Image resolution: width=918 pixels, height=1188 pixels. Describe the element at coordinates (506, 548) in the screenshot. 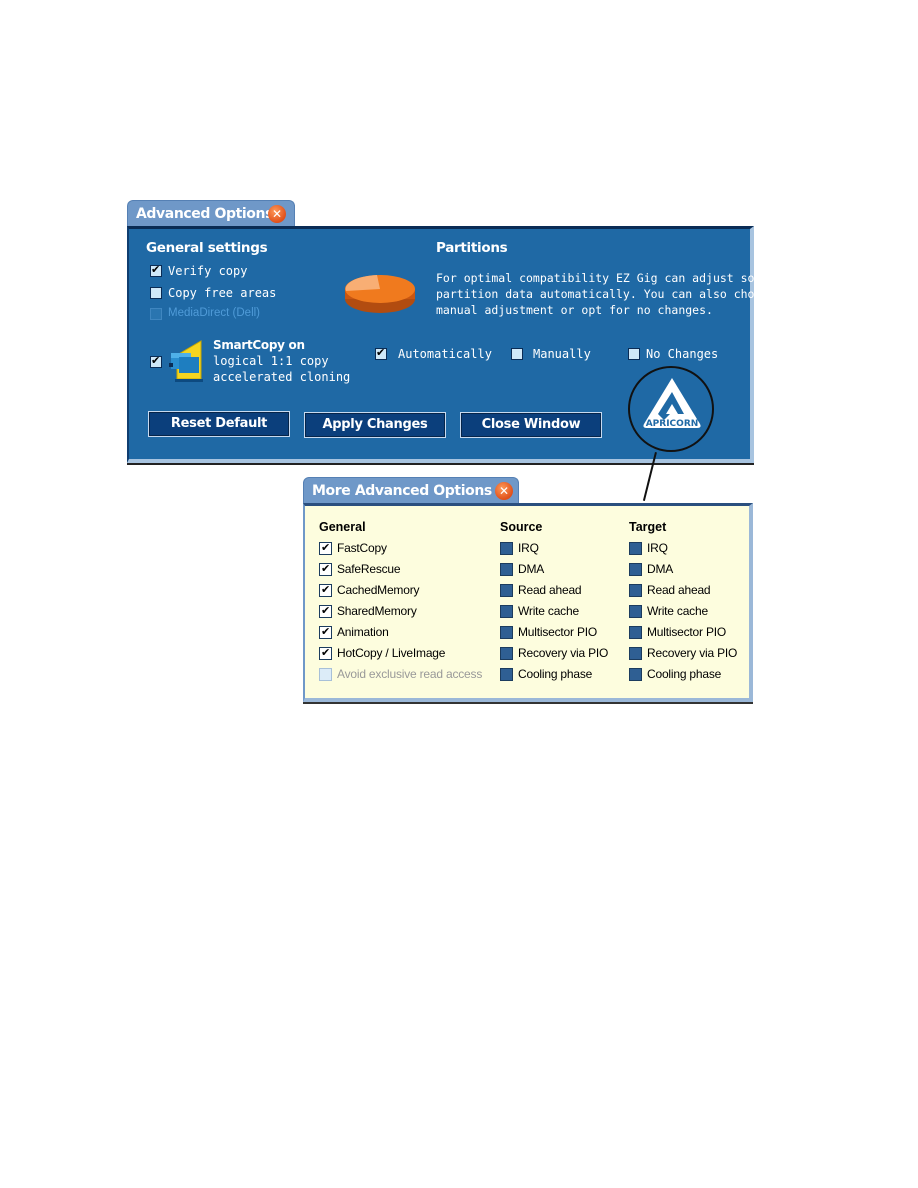

I see `source-irq-checkbox` at that location.